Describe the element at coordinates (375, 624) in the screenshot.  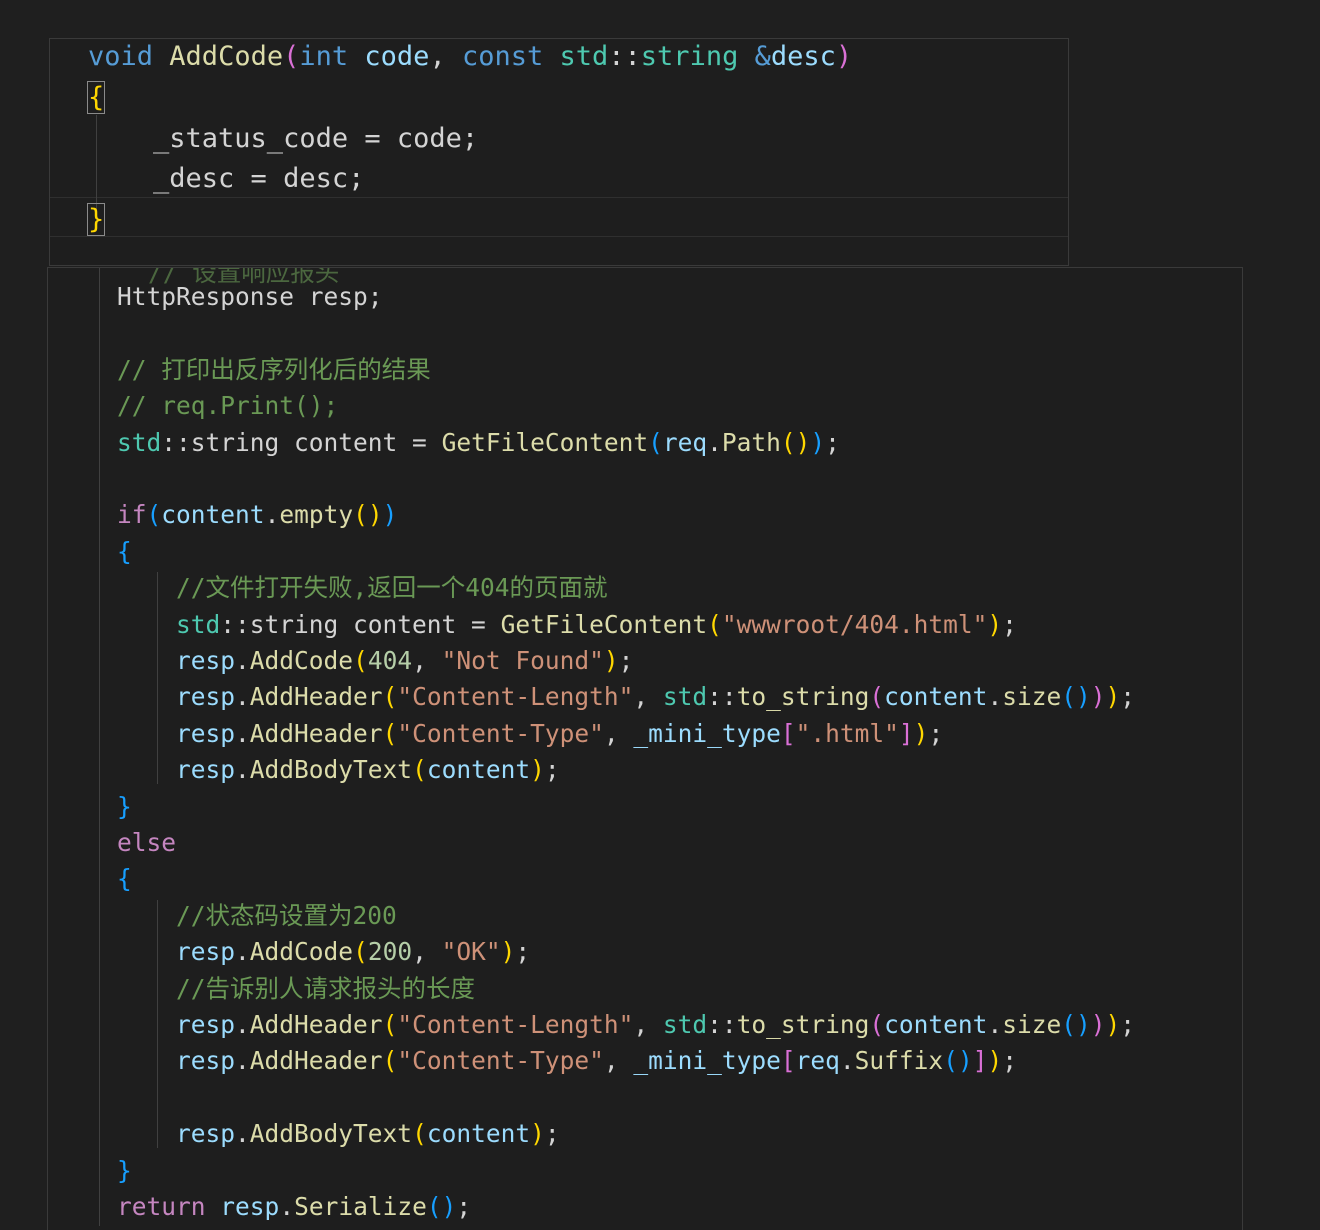
I see `code-token: string content =` at that location.